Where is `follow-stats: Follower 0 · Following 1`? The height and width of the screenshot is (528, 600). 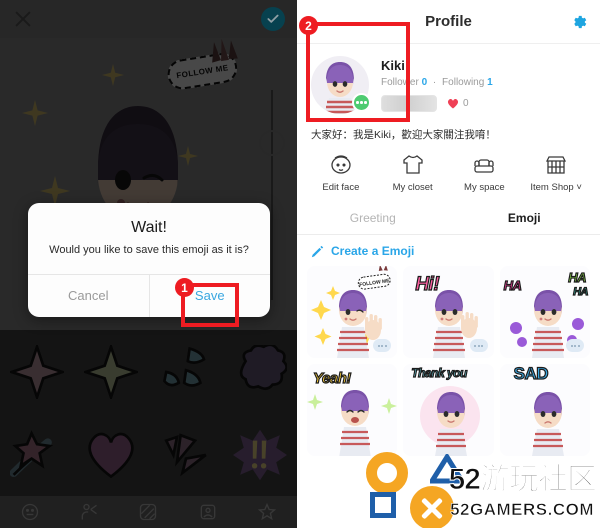 follow-stats: Follower 0 · Following 1 is located at coordinates (483, 82).